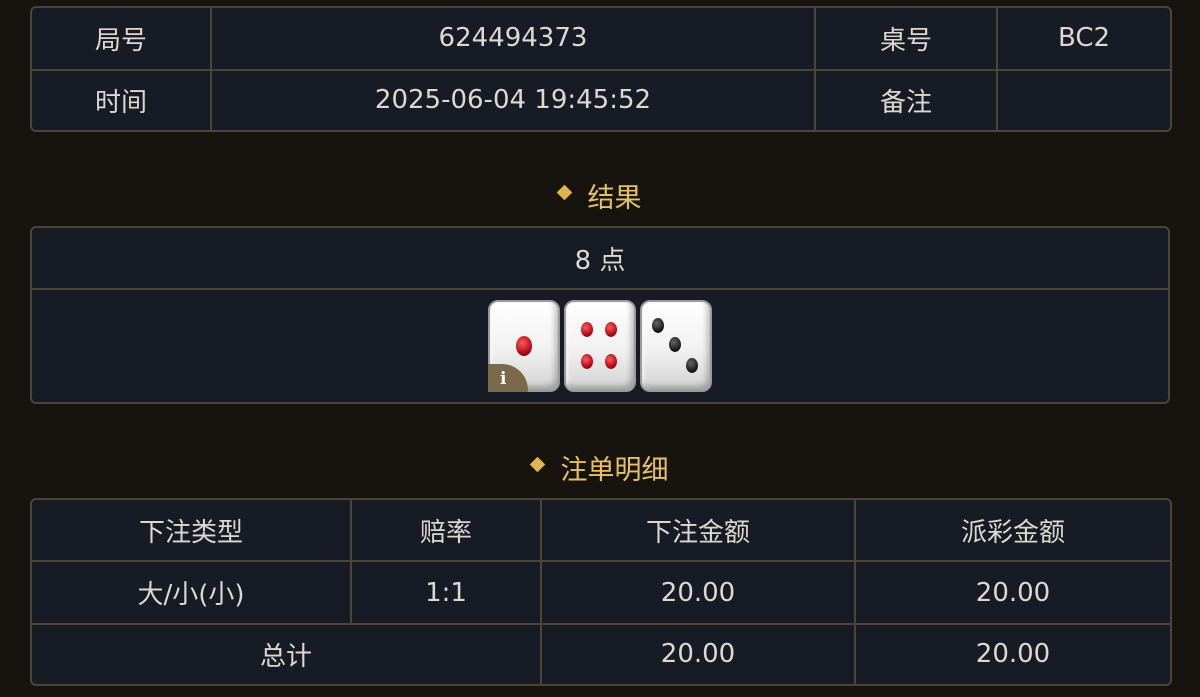  I want to click on time-value: 2025-06-04 19:45:52, so click(514, 100).